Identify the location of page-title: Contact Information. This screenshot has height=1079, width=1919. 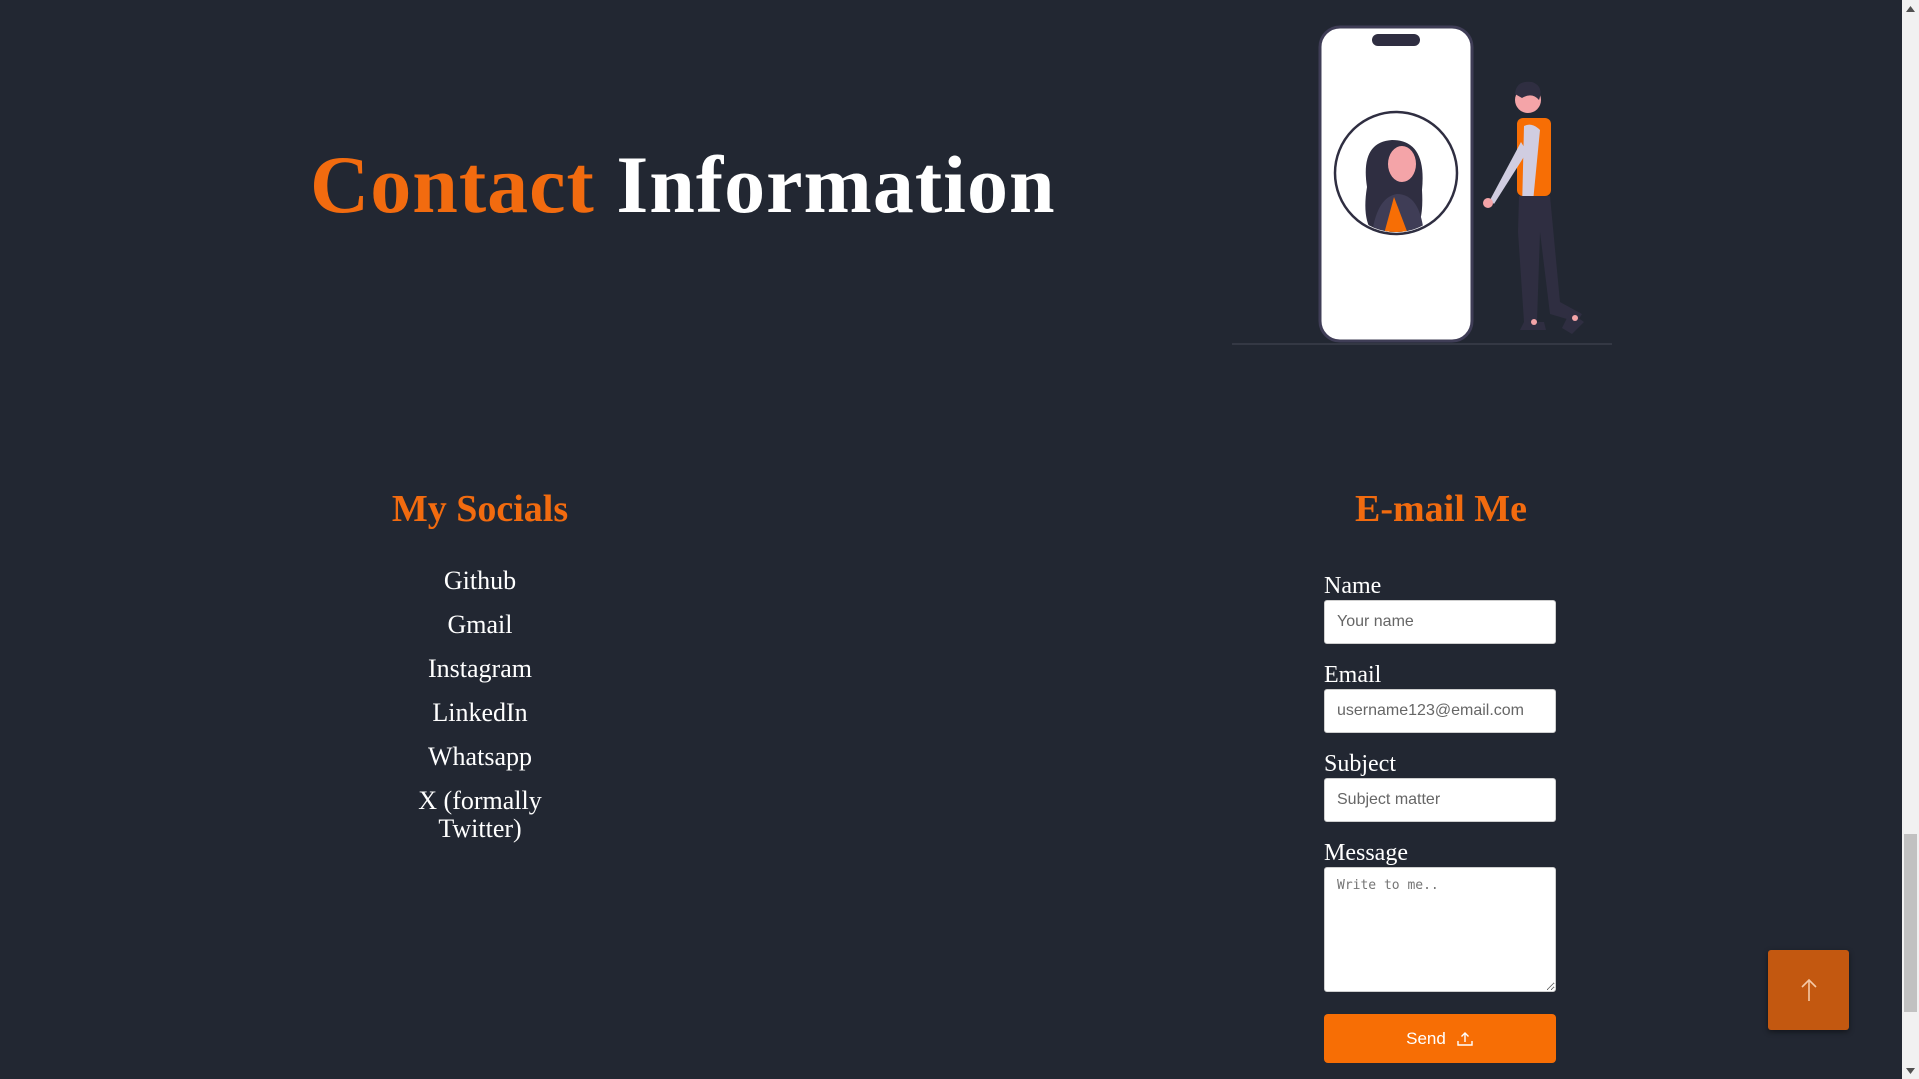
(683, 185).